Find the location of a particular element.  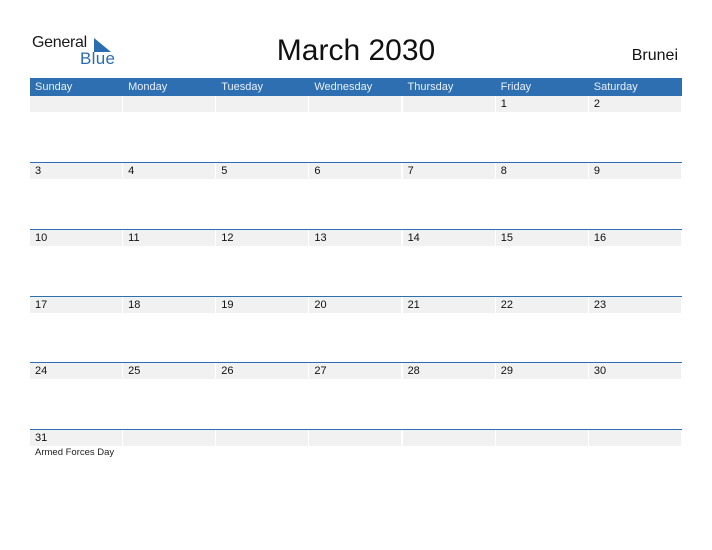

day-number: 12 is located at coordinates (262, 238).